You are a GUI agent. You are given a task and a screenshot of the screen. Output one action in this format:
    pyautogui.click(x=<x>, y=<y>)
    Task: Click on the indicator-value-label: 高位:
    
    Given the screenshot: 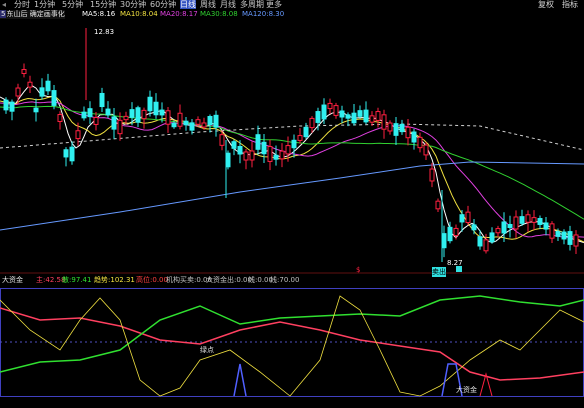 What is the action you would take?
    pyautogui.click(x=144, y=280)
    